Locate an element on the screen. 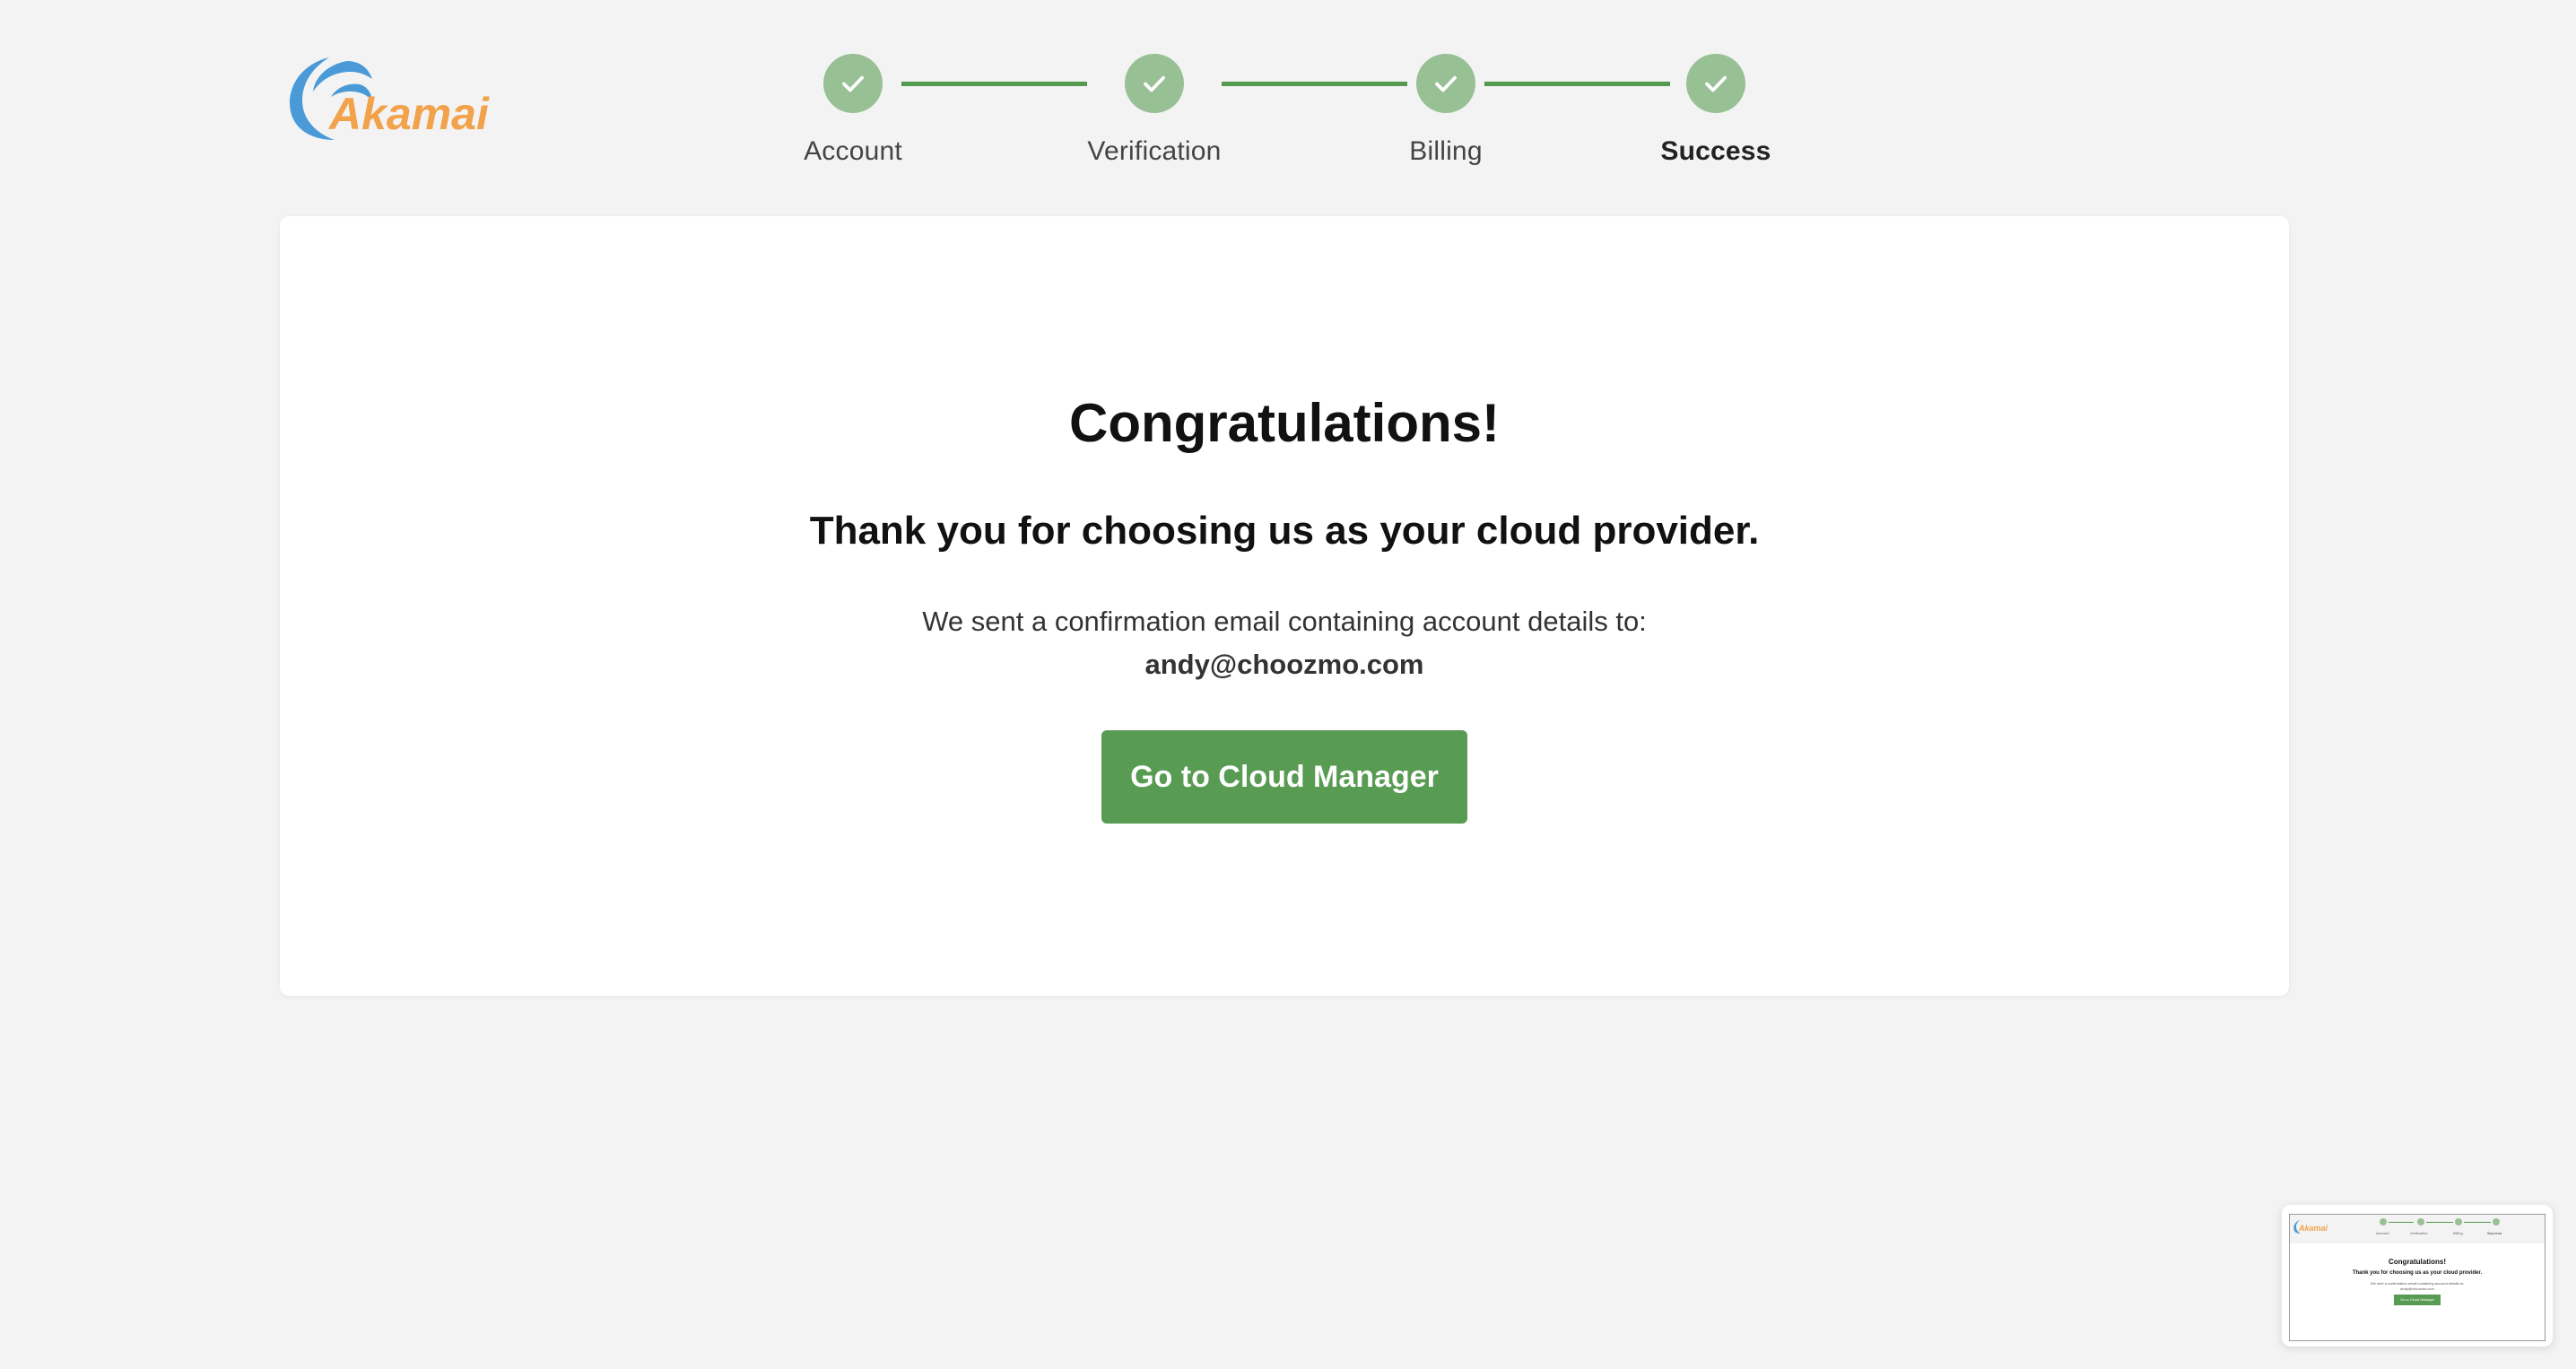 Image resolution: width=2576 pixels, height=1369 pixels. thumbnail-logo-icon: Akamai is located at coordinates (2310, 1227).